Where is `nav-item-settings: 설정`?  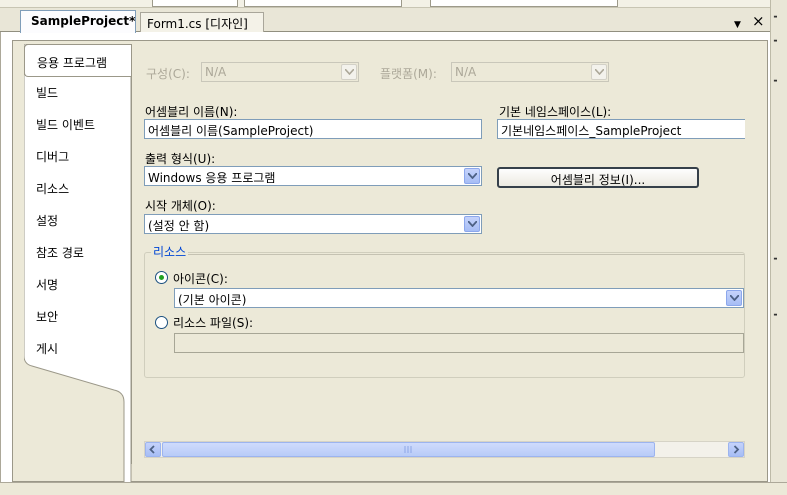
nav-item-settings: 설정 is located at coordinates (47, 220).